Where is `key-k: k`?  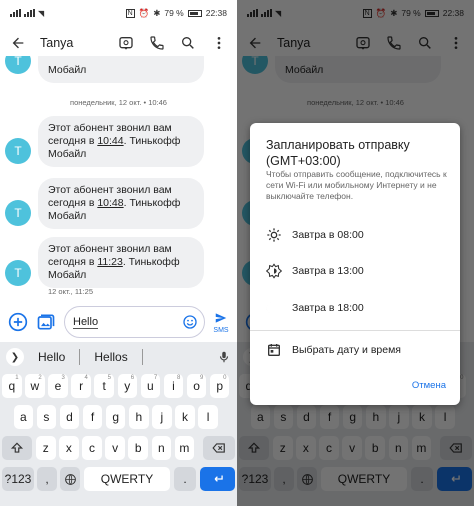
key-k: k is located at coordinates (185, 417).